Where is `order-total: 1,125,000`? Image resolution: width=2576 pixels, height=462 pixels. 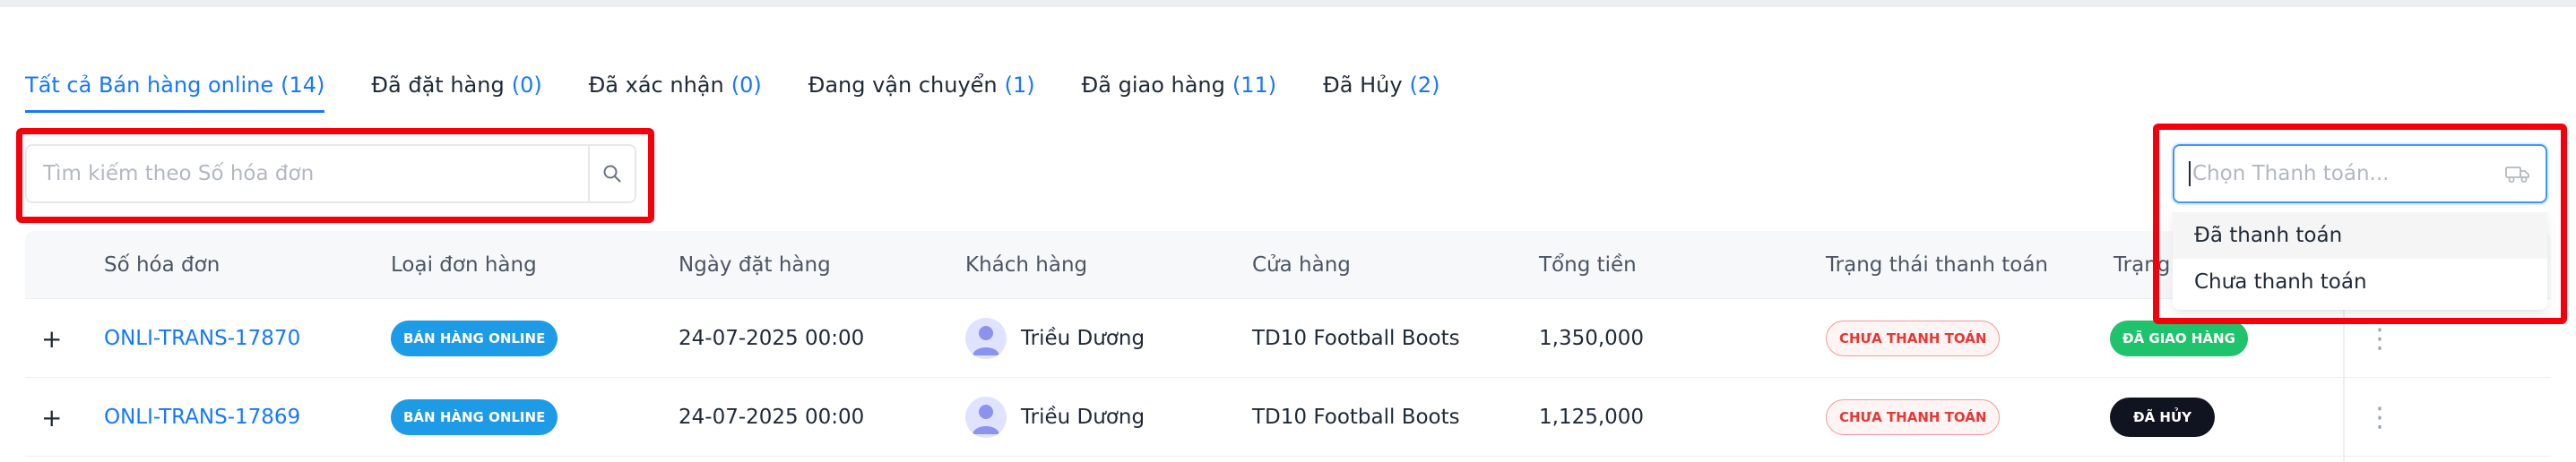
order-total: 1,125,000 is located at coordinates (1592, 417).